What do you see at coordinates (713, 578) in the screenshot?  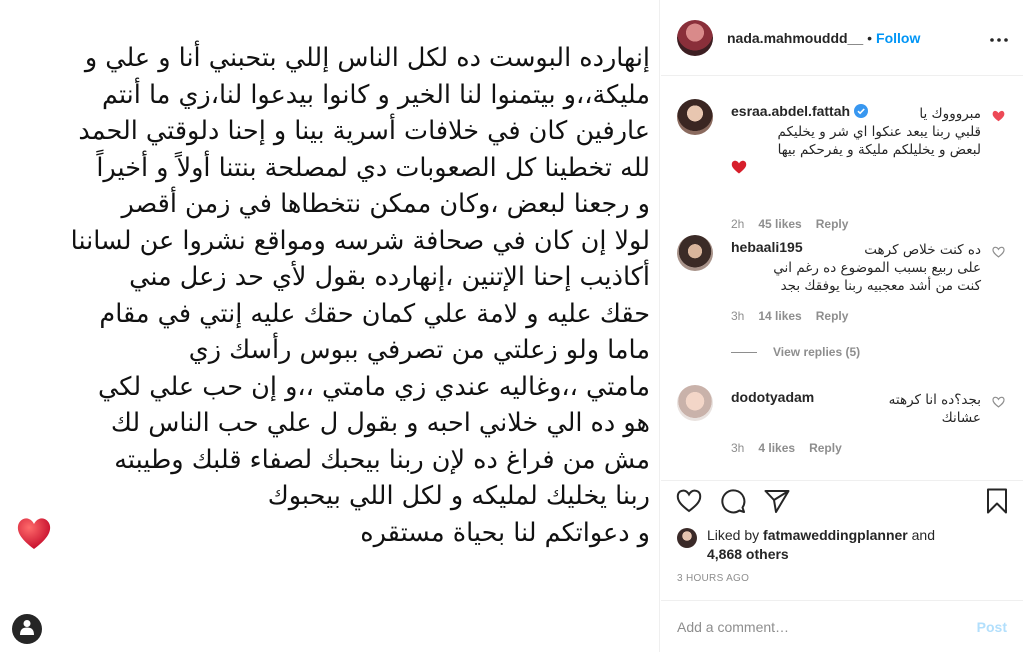 I see `post-timestamp: 3 HOURS AGO` at bounding box center [713, 578].